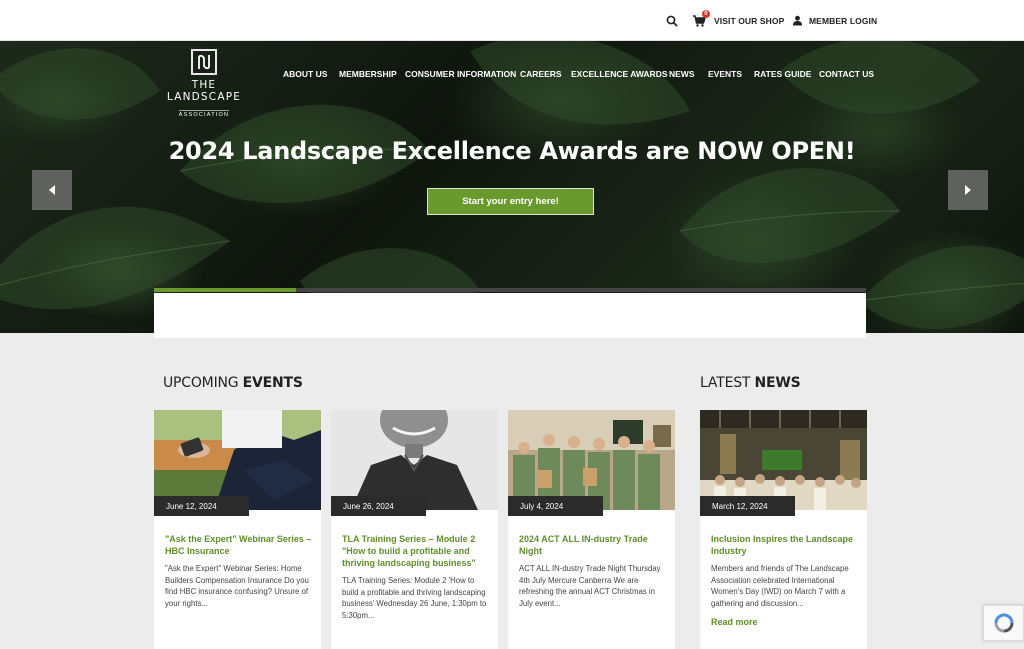 This screenshot has width=1024, height=649. What do you see at coordinates (701, 18) in the screenshot?
I see `cart-button: 0` at bounding box center [701, 18].